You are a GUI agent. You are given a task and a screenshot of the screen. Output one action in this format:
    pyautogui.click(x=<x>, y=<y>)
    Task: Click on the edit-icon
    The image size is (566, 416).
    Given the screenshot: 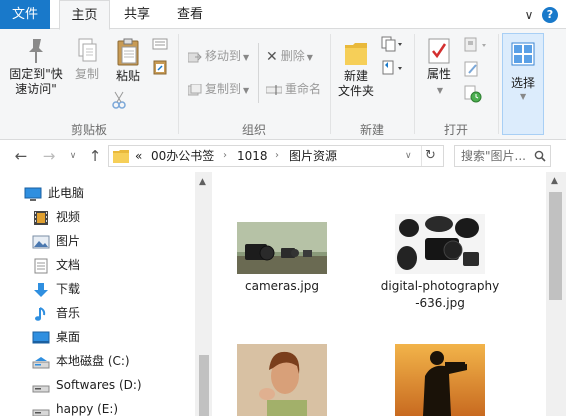 What is the action you would take?
    pyautogui.click(x=471, y=69)
    